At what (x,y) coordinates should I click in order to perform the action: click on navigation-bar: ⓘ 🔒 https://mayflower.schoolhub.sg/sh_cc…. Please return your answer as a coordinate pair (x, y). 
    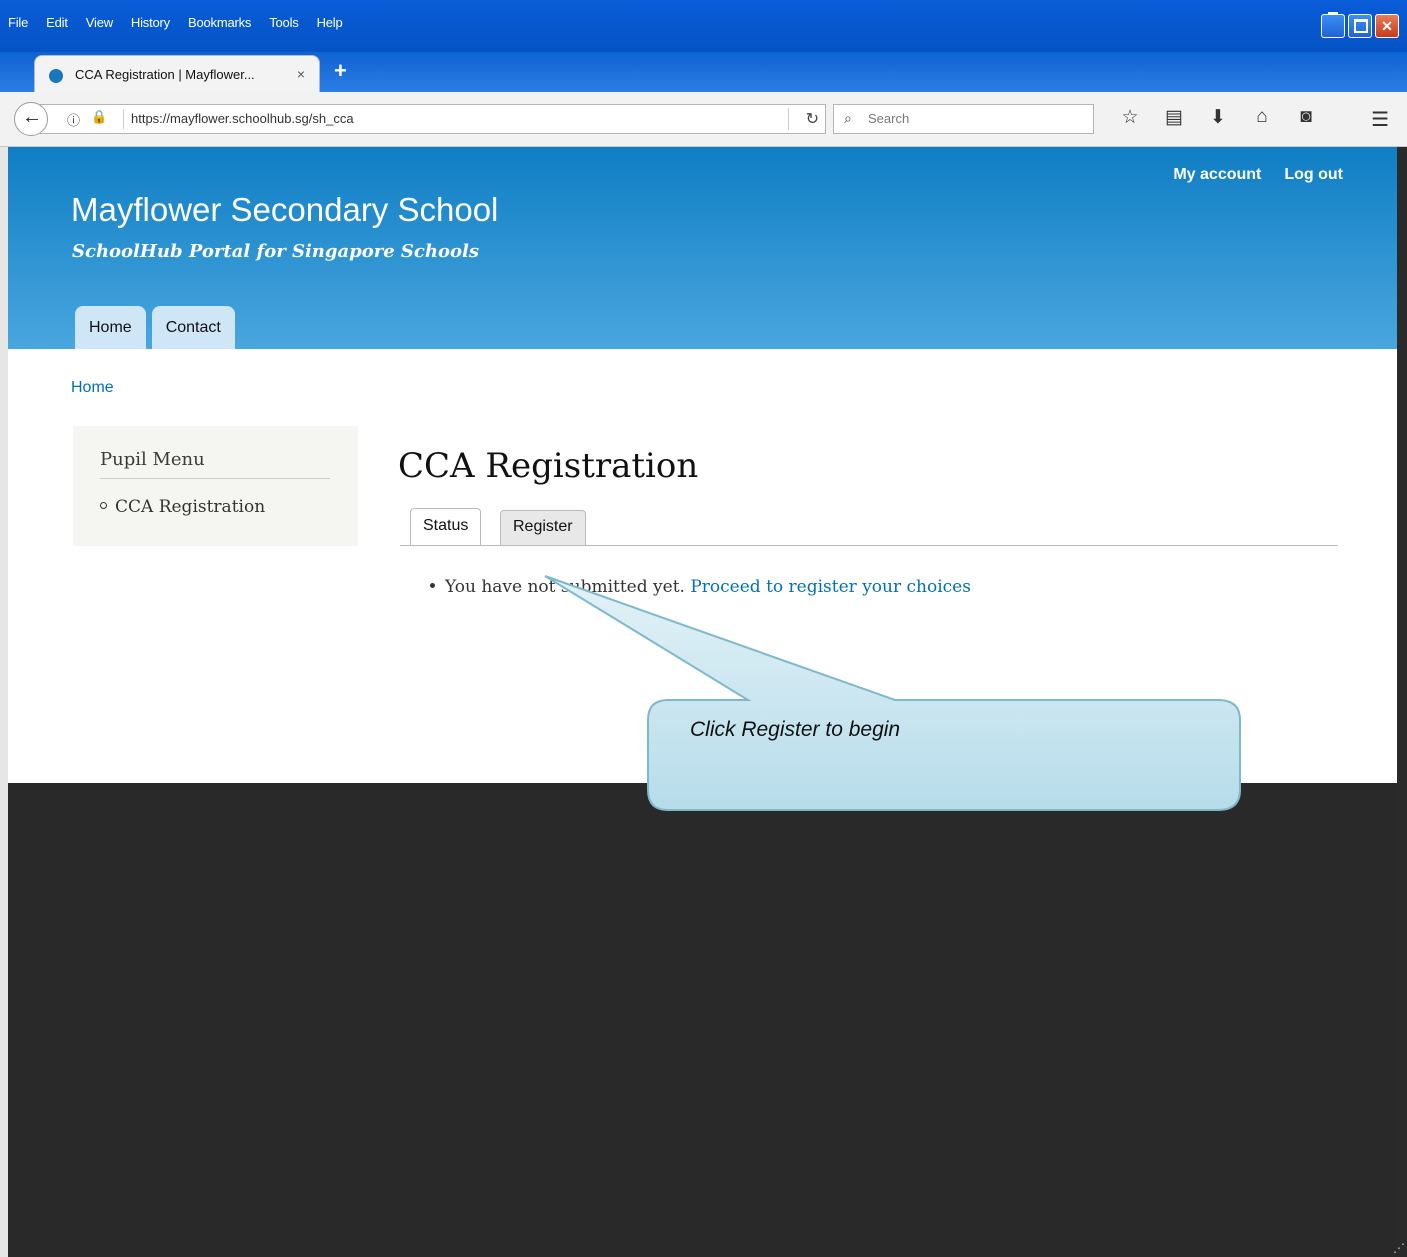
    Looking at the image, I should click on (703, 119).